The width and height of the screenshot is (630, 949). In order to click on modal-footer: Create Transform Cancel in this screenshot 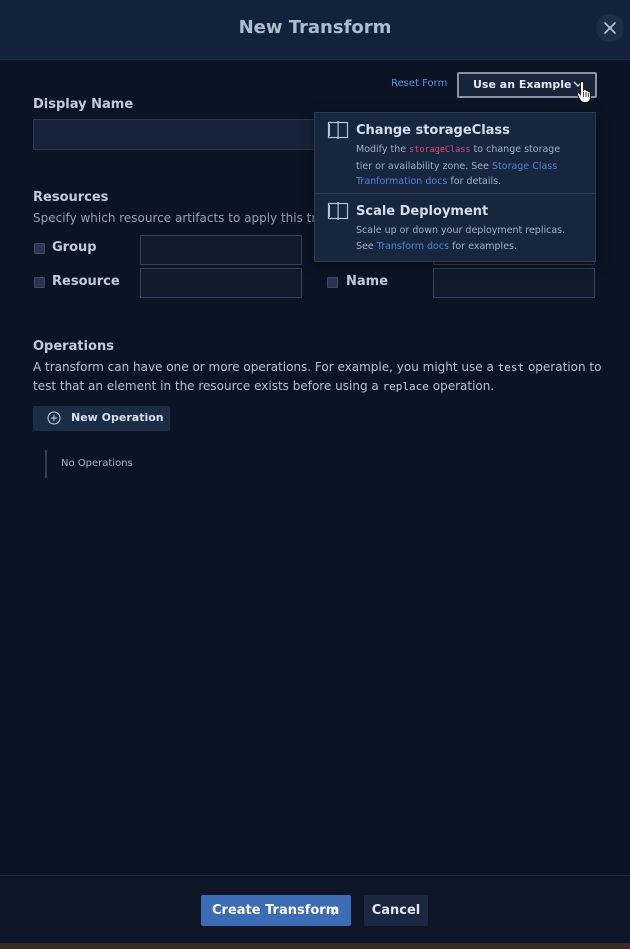, I will do `click(315, 909)`.